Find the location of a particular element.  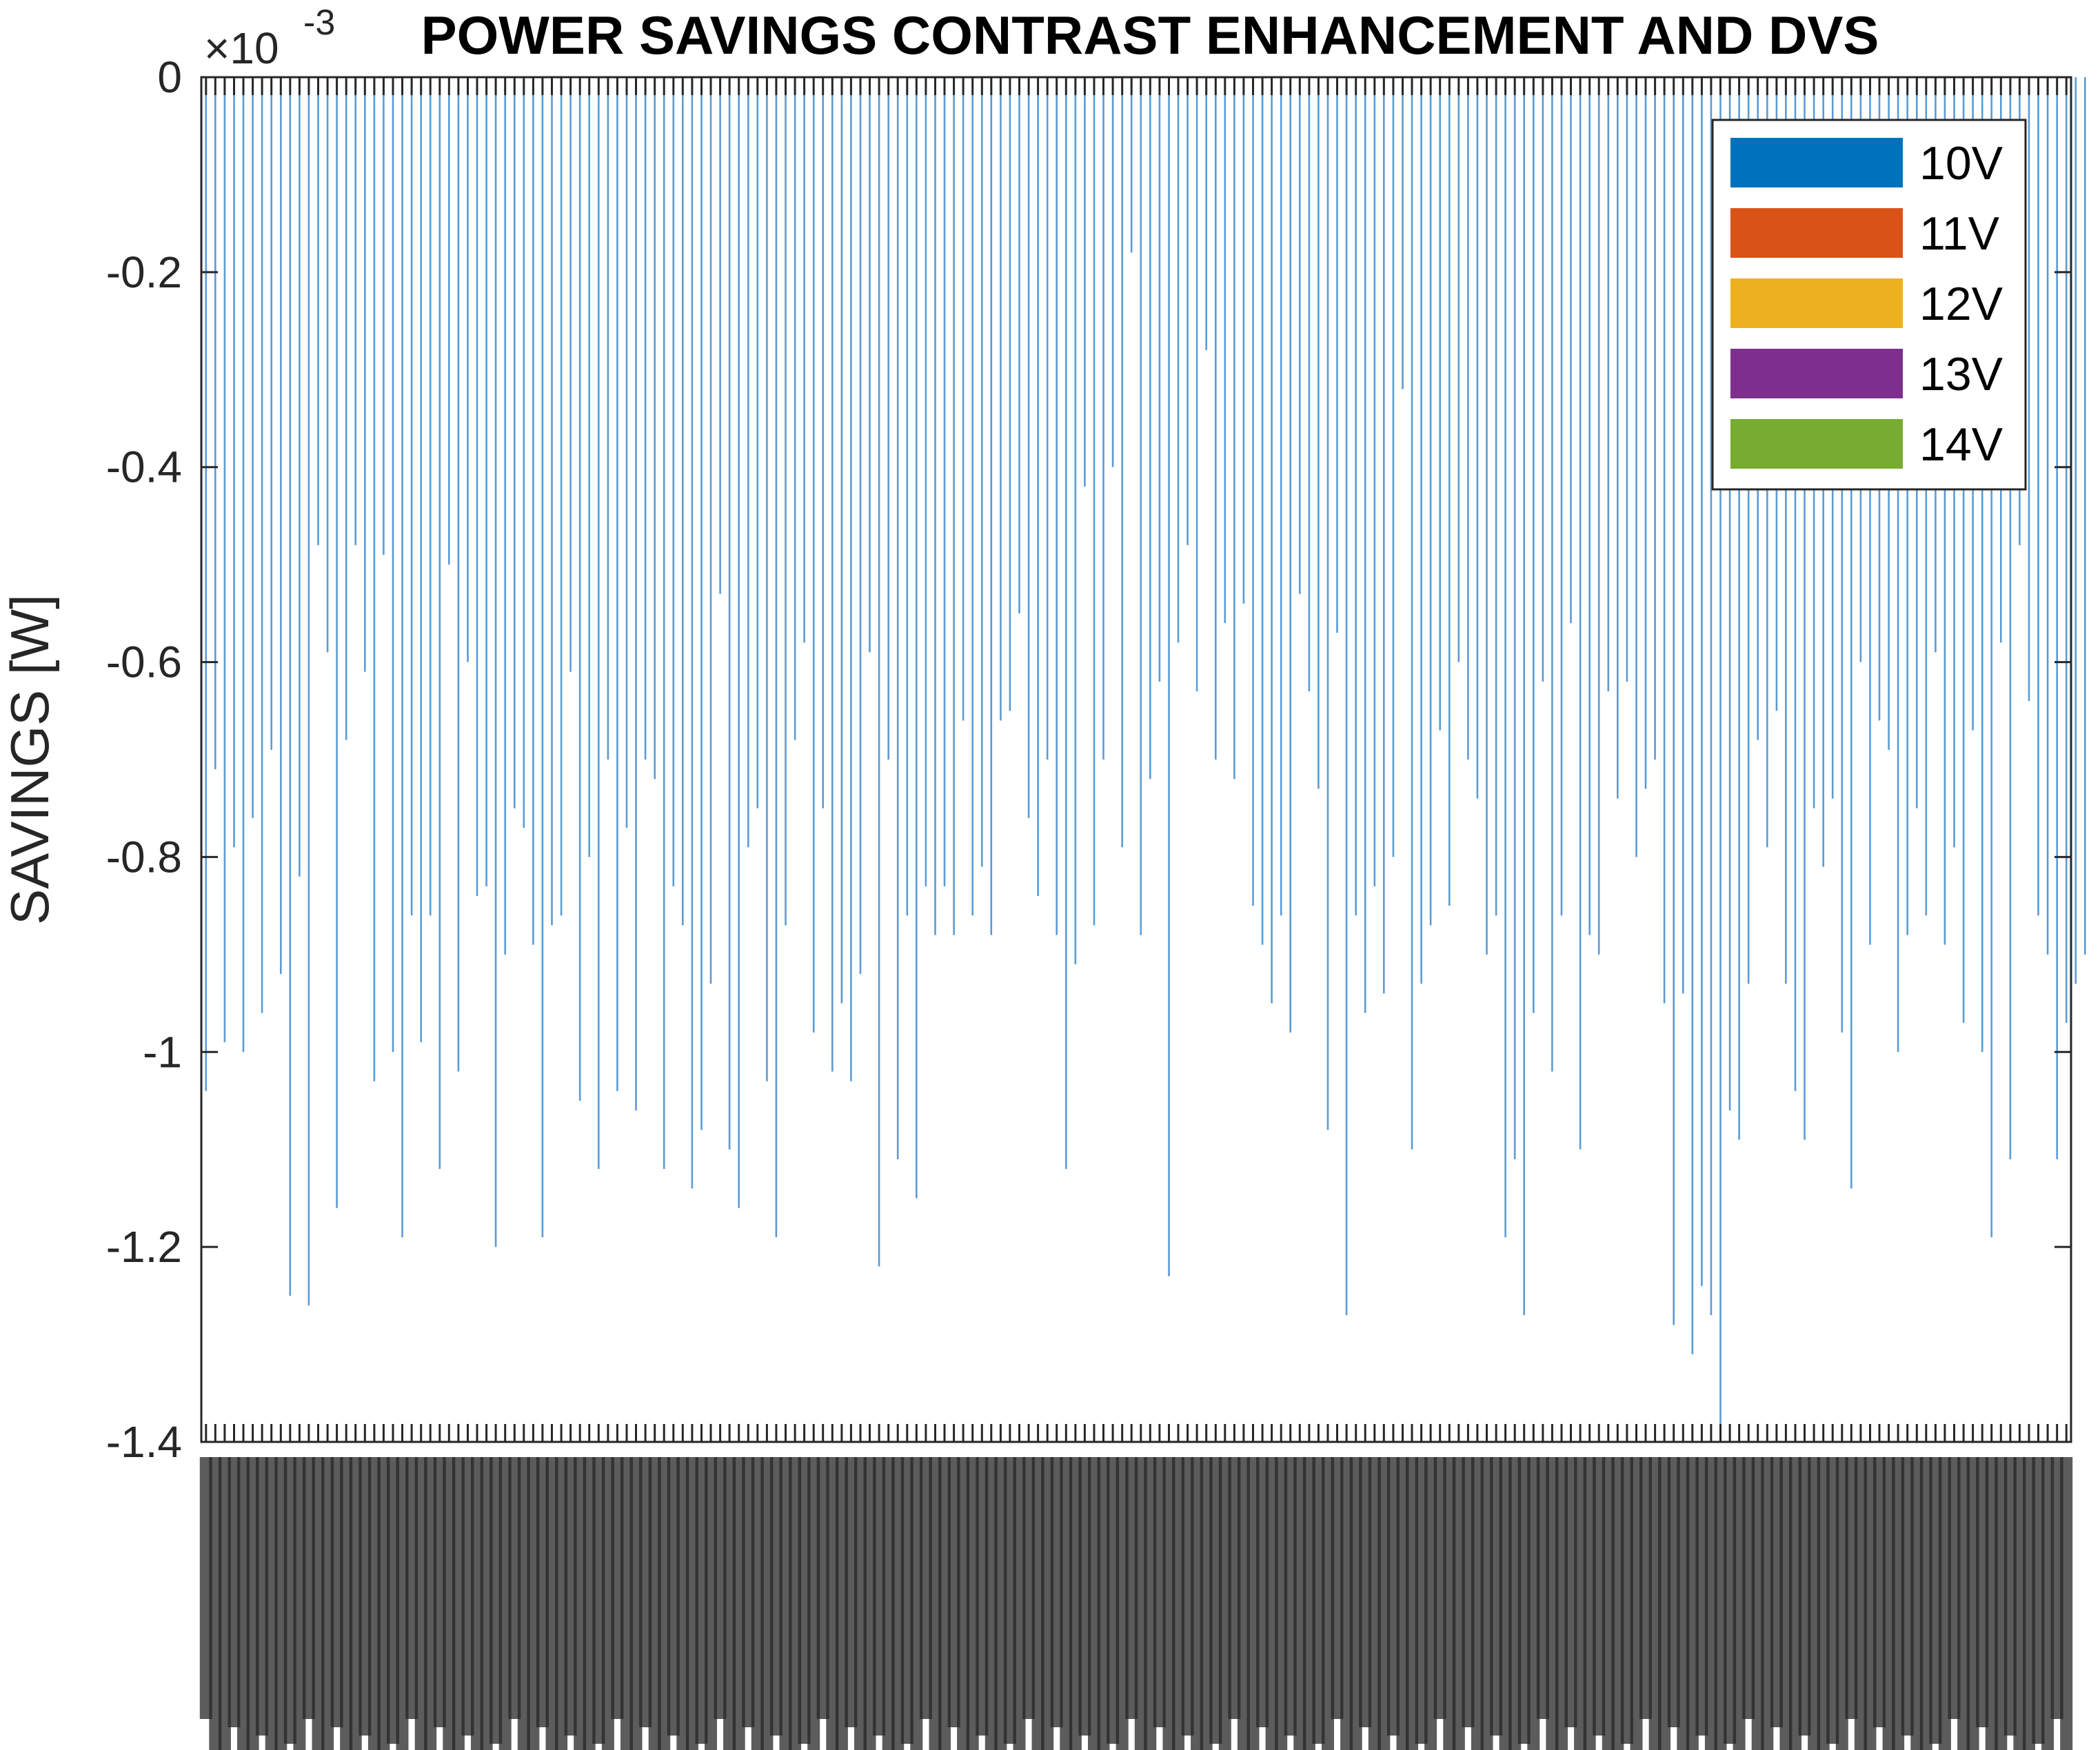

legend: 10V 11V 12V 13V 14V is located at coordinates (1869, 305).